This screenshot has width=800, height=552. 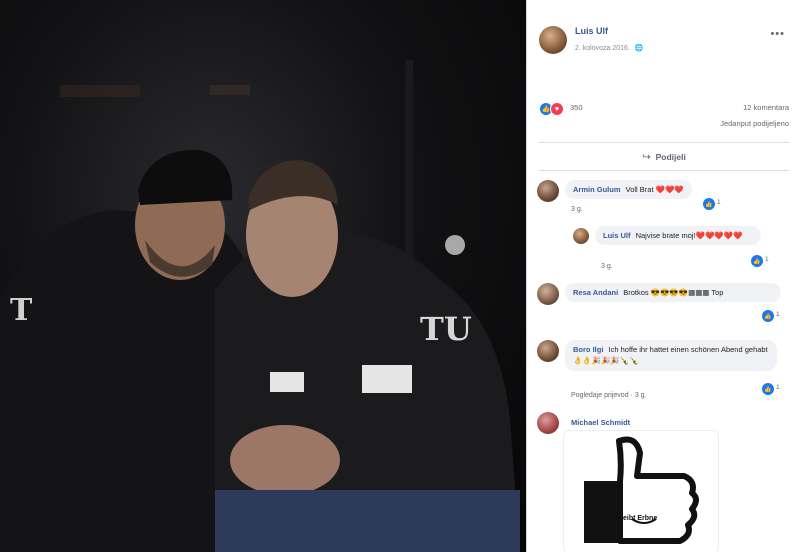 What do you see at coordinates (446, 329) in the screenshot?
I see `svg-text: TU` at bounding box center [446, 329].